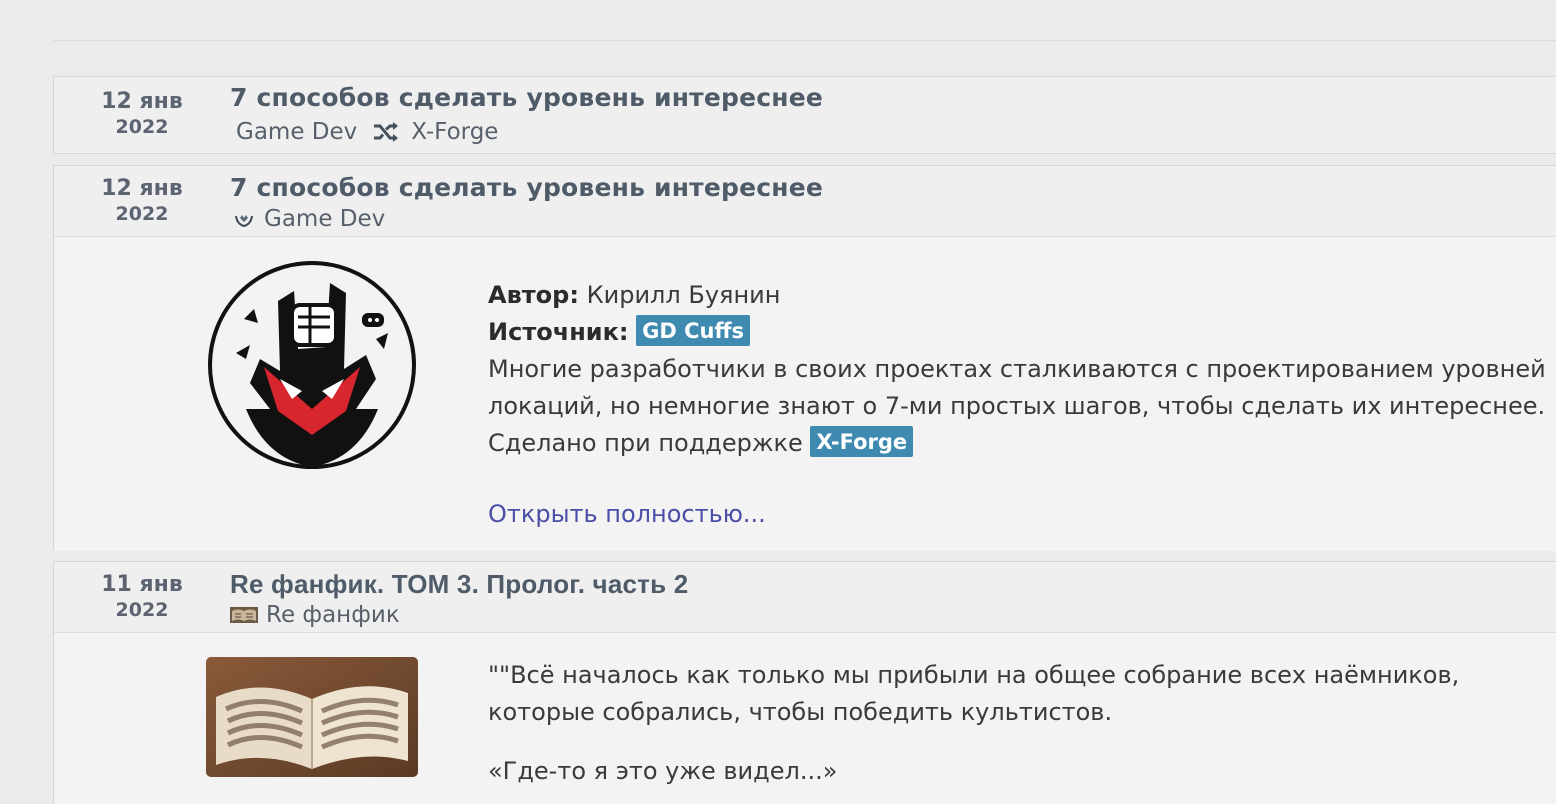  Describe the element at coordinates (312, 717) in the screenshot. I see `book-image` at that location.